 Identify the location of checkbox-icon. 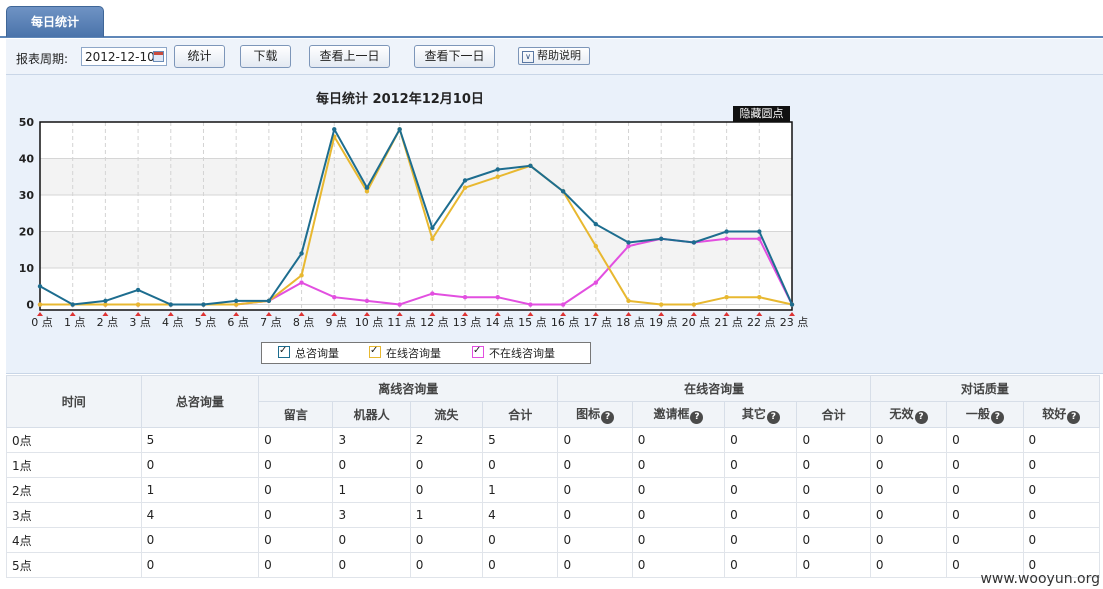
(375, 351).